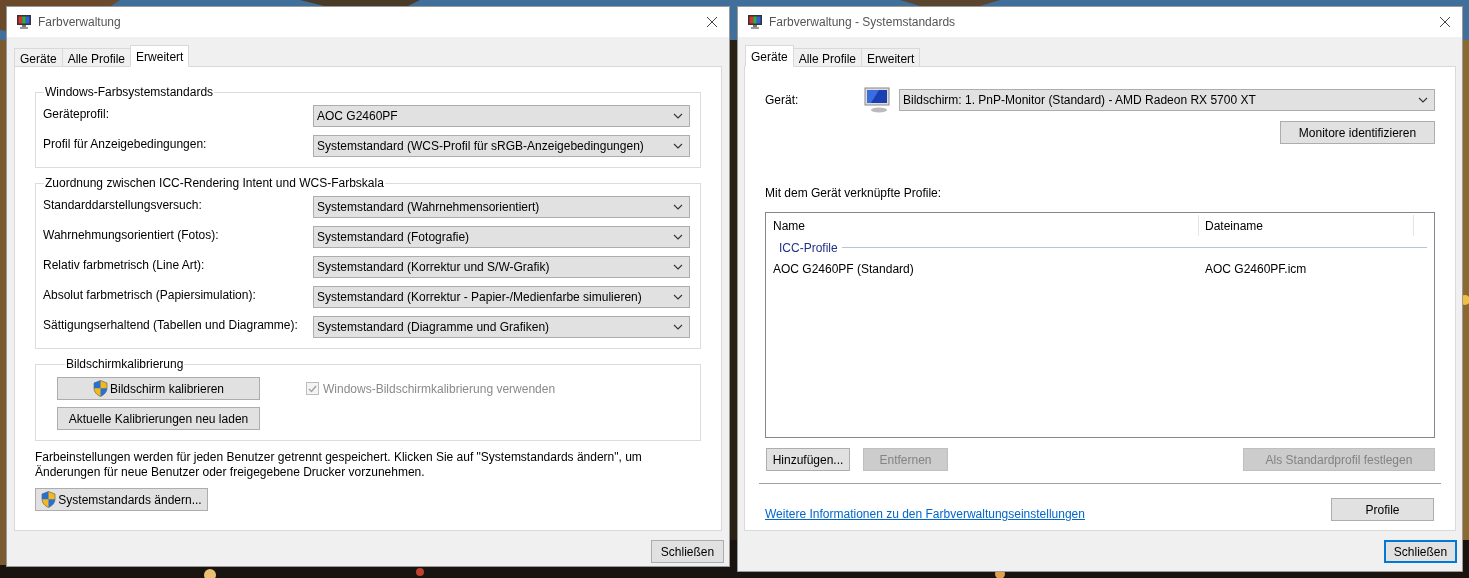  I want to click on dropdown: Systemstandard (Fotografie), so click(501, 237).